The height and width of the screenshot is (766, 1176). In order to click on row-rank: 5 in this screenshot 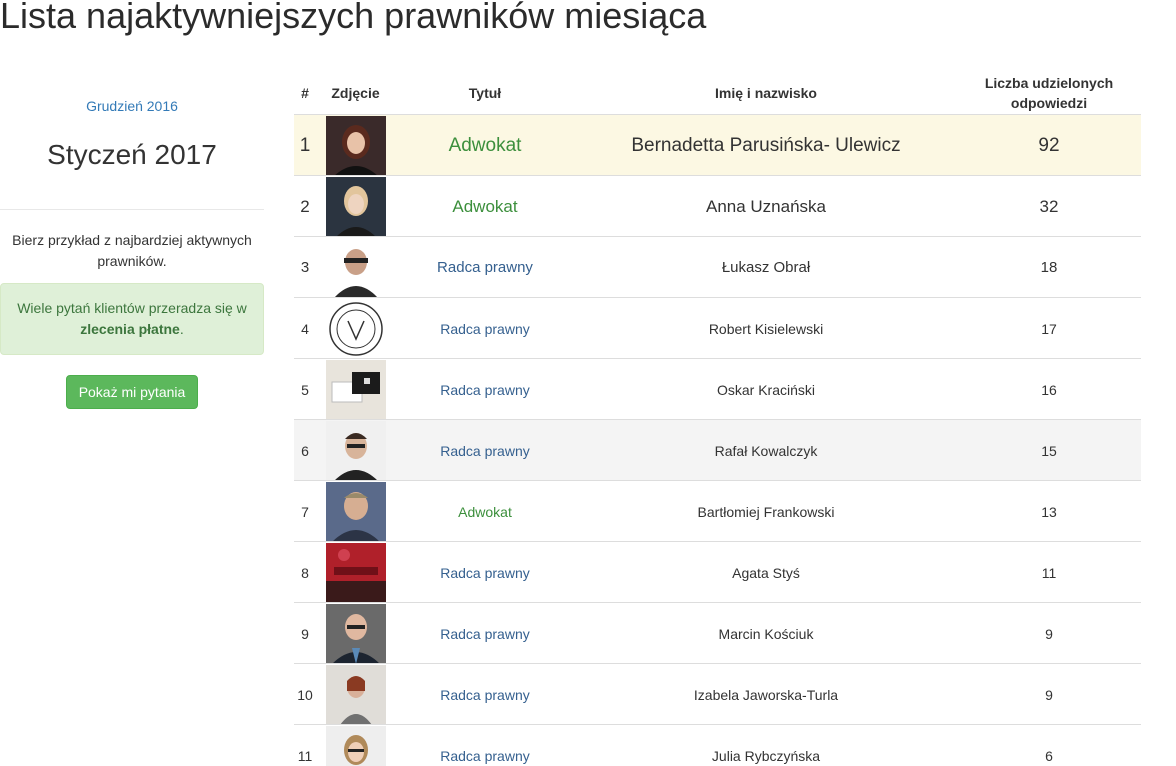, I will do `click(305, 389)`.